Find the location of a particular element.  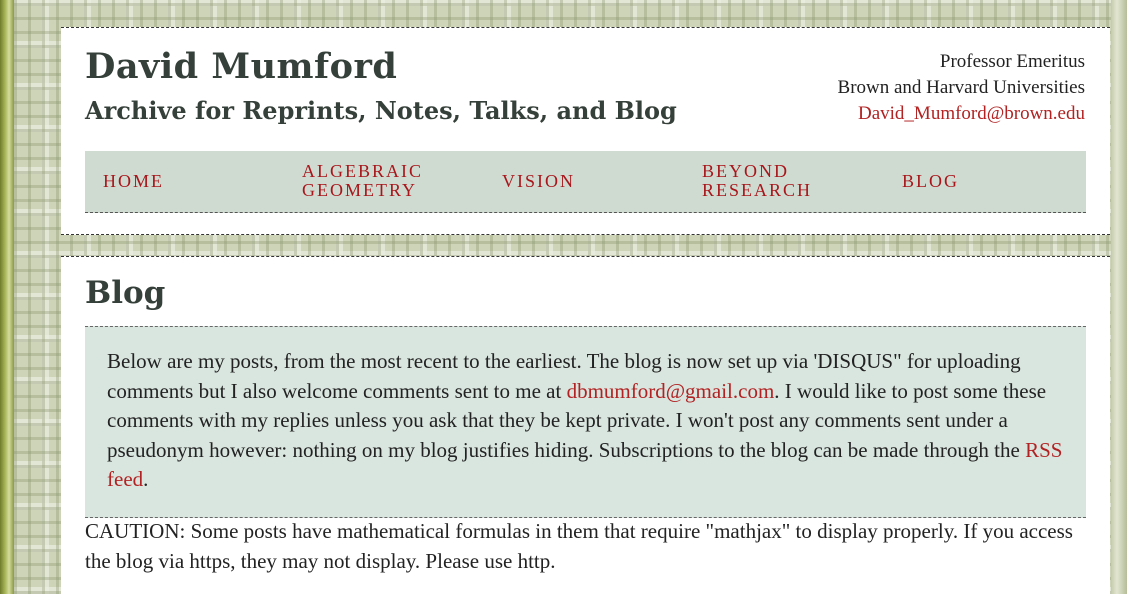

nav-item-label: ALGEBRAIC is located at coordinates (362, 171).